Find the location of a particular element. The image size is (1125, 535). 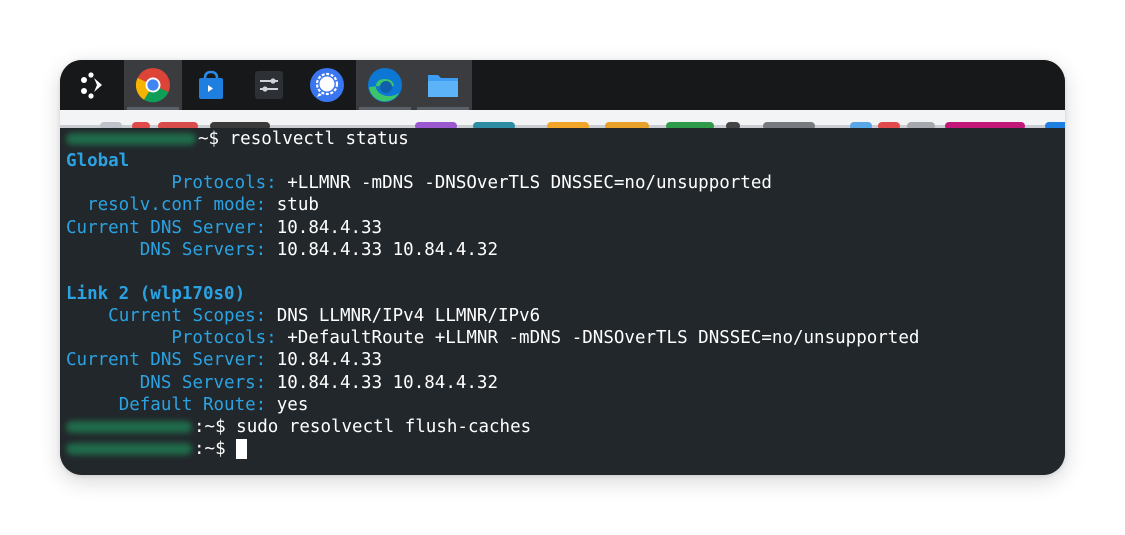

store-icon is located at coordinates (211, 84).